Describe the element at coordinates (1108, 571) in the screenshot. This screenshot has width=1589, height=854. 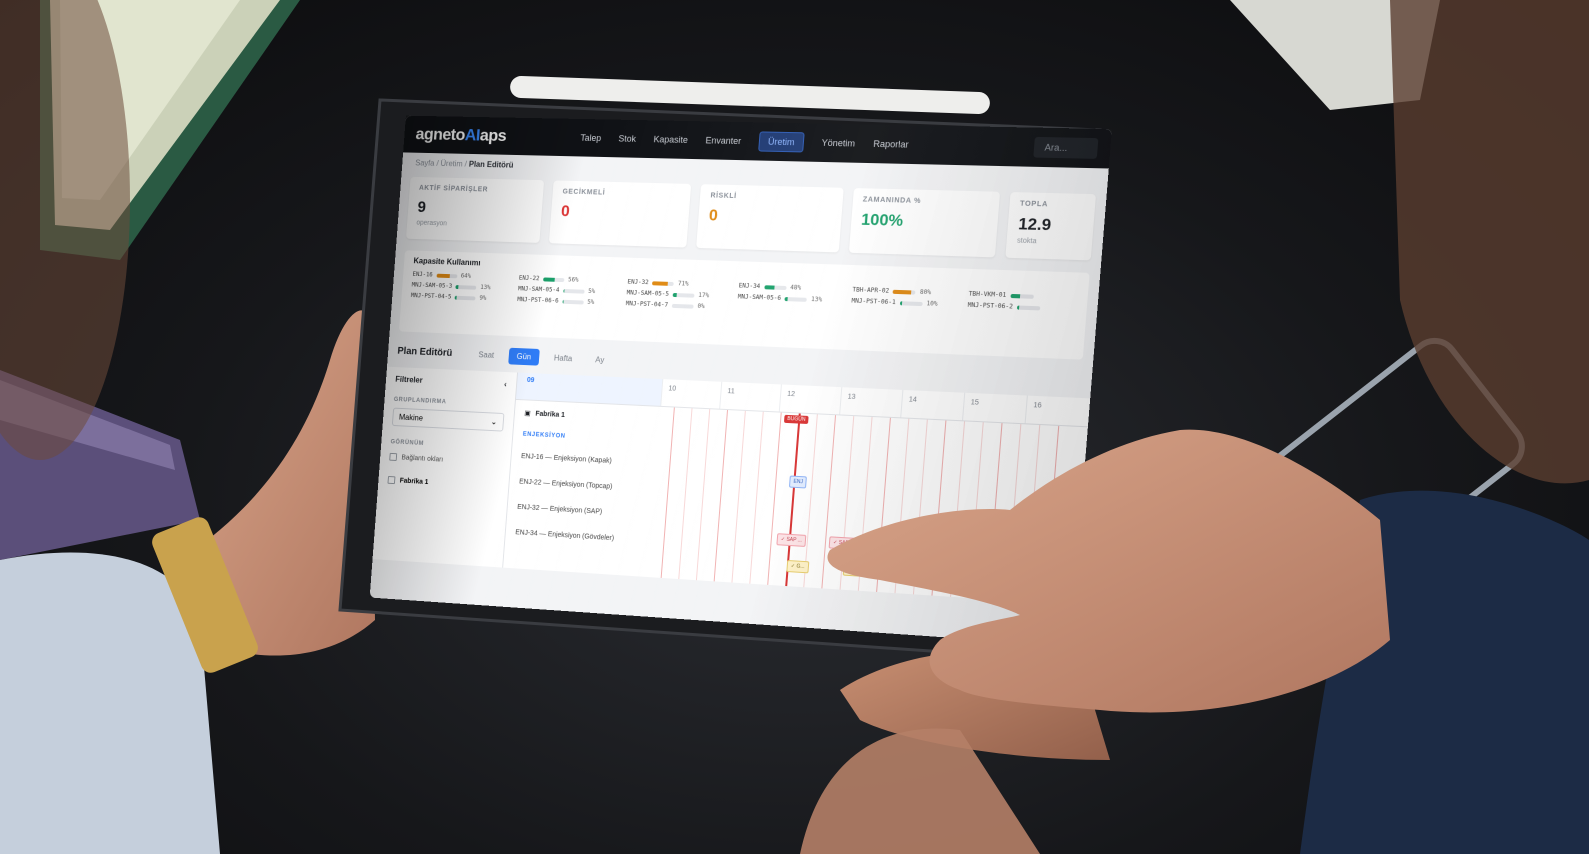
I see `pointing-hand` at that location.